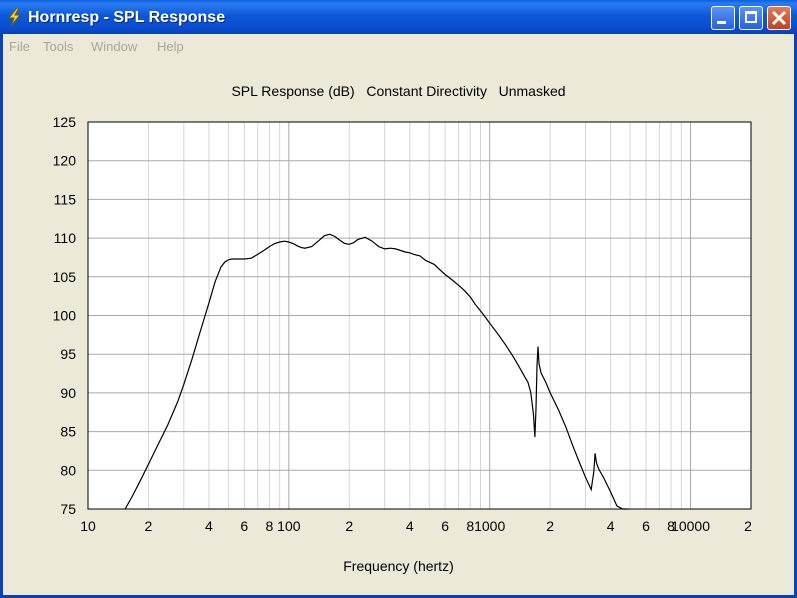 Image resolution: width=797 pixels, height=598 pixels. Describe the element at coordinates (68, 432) in the screenshot. I see `y-tick-label: 85` at that location.